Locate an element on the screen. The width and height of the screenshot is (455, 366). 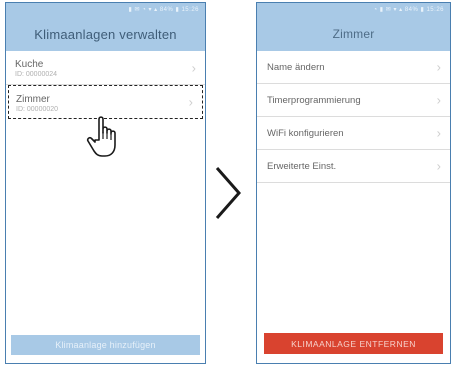
menu-item-advanced: Erweiterte Einst. › is located at coordinates (353, 166).